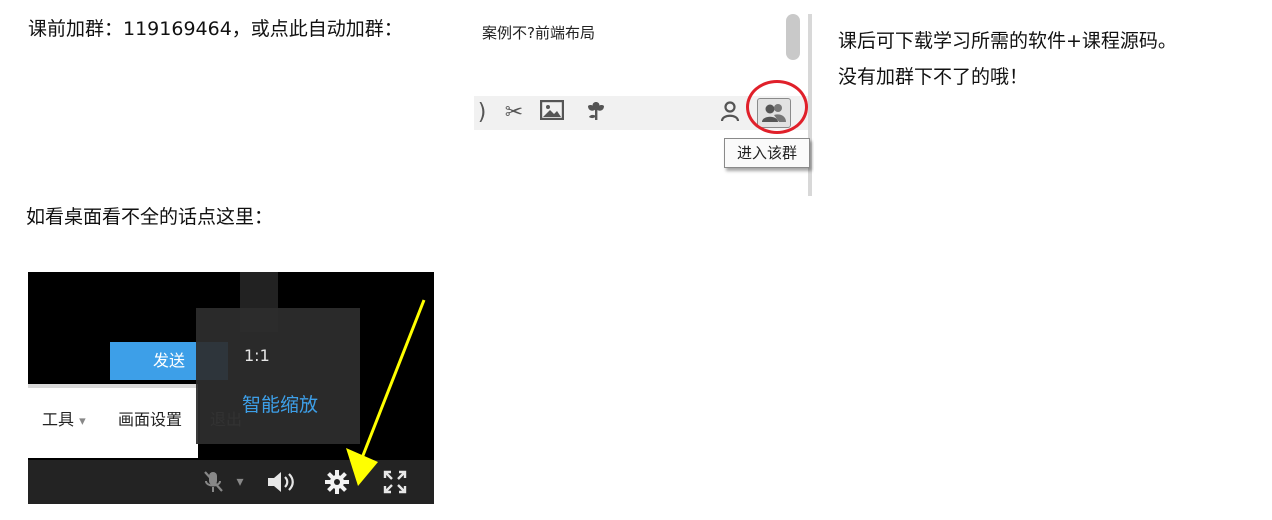 The height and width of the screenshot is (520, 1272). What do you see at coordinates (596, 114) in the screenshot?
I see `flower-icon` at bounding box center [596, 114].